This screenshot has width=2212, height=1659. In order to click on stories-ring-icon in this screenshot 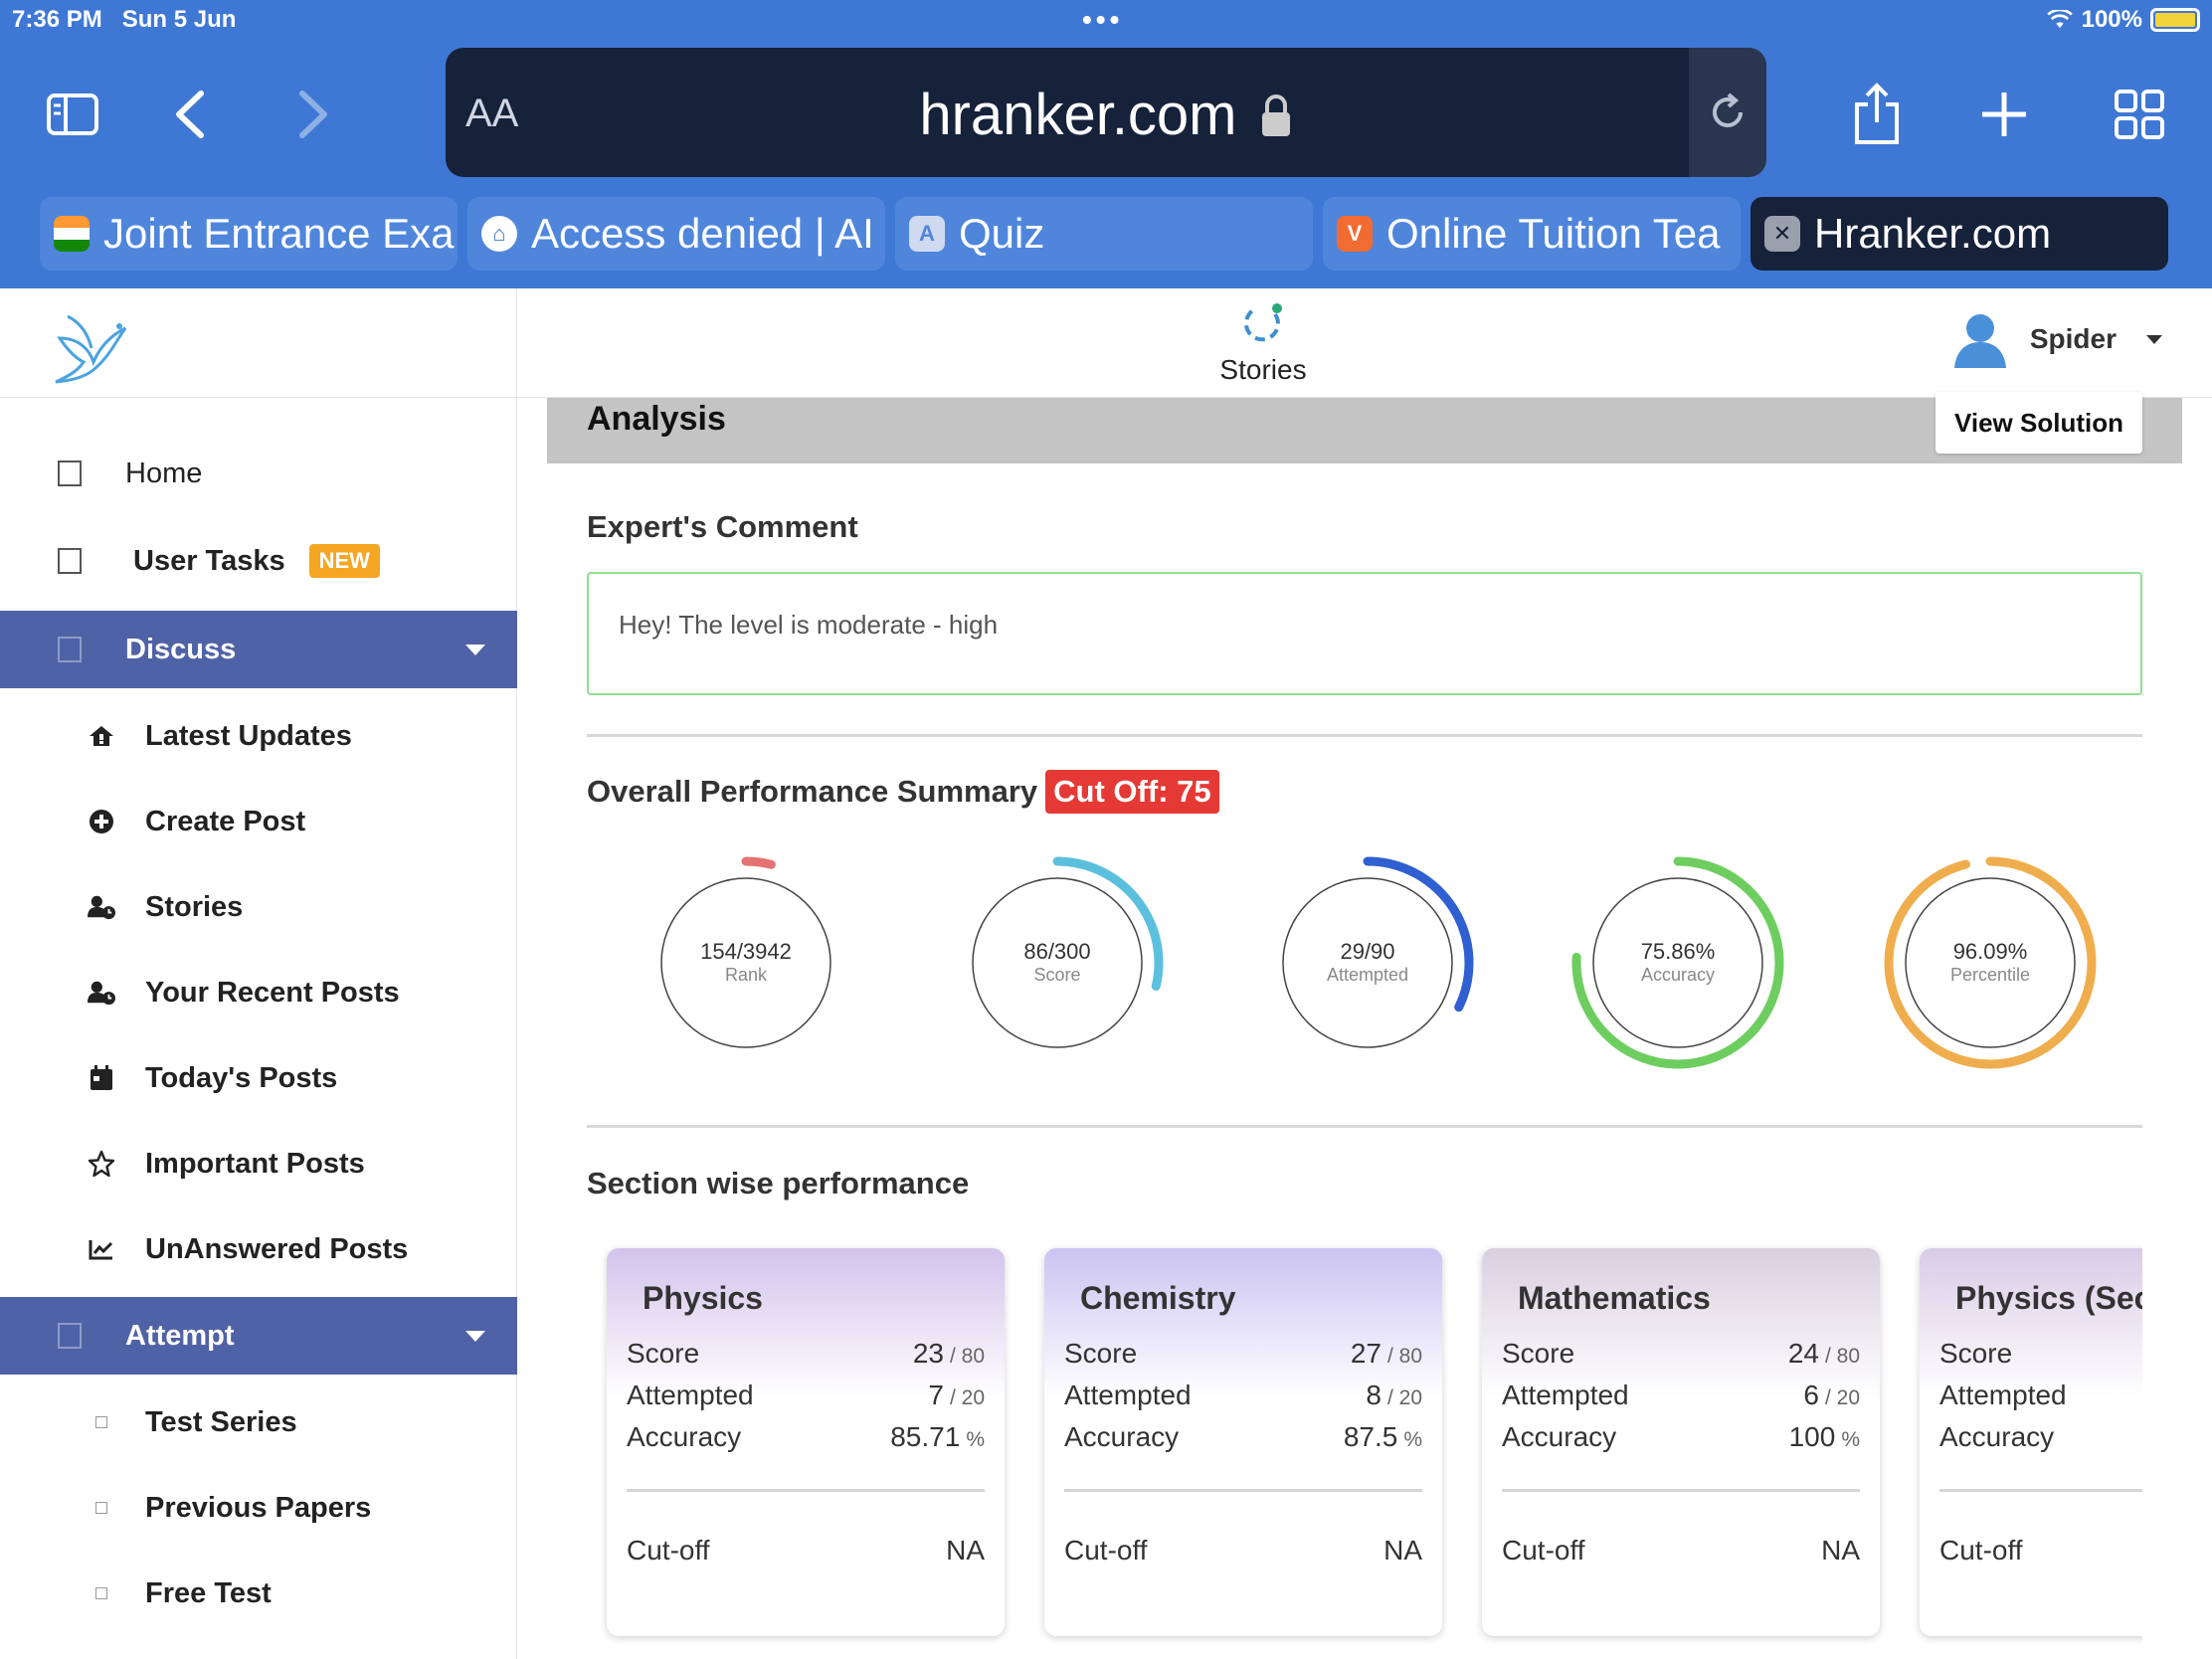, I will do `click(1262, 322)`.